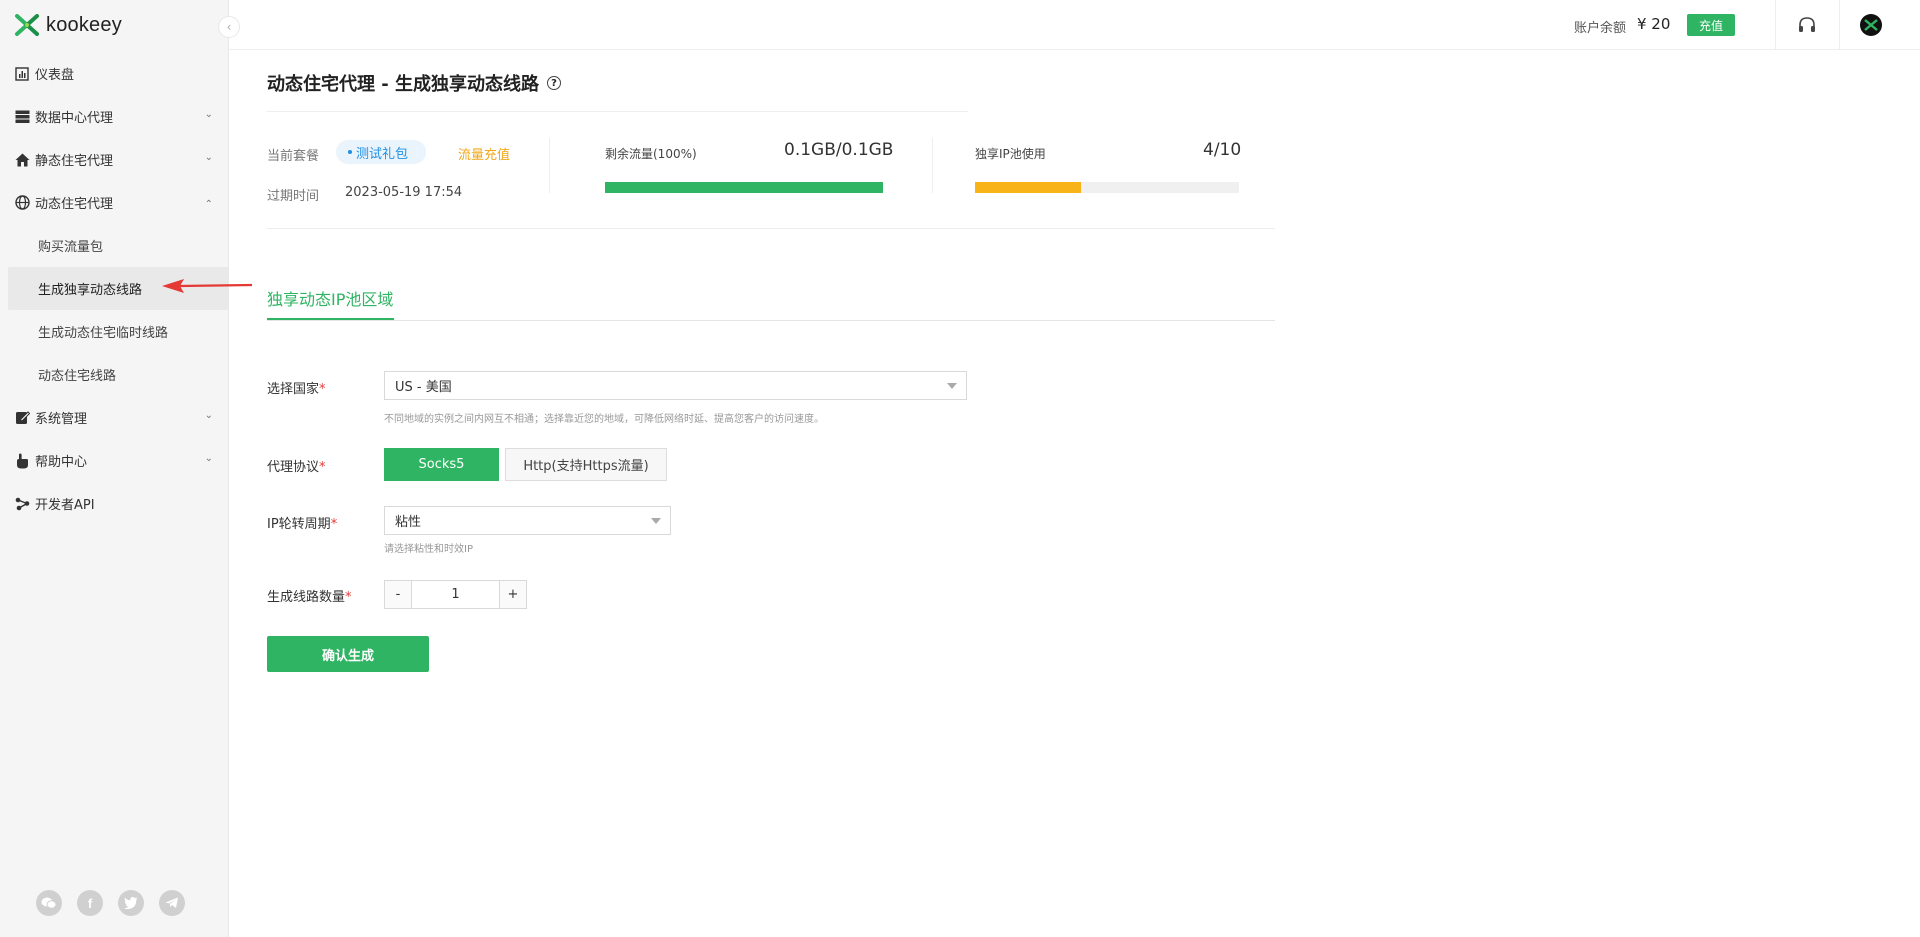 The image size is (1920, 937). What do you see at coordinates (408, 522) in the screenshot?
I see `rotation-select-value: 粘性` at bounding box center [408, 522].